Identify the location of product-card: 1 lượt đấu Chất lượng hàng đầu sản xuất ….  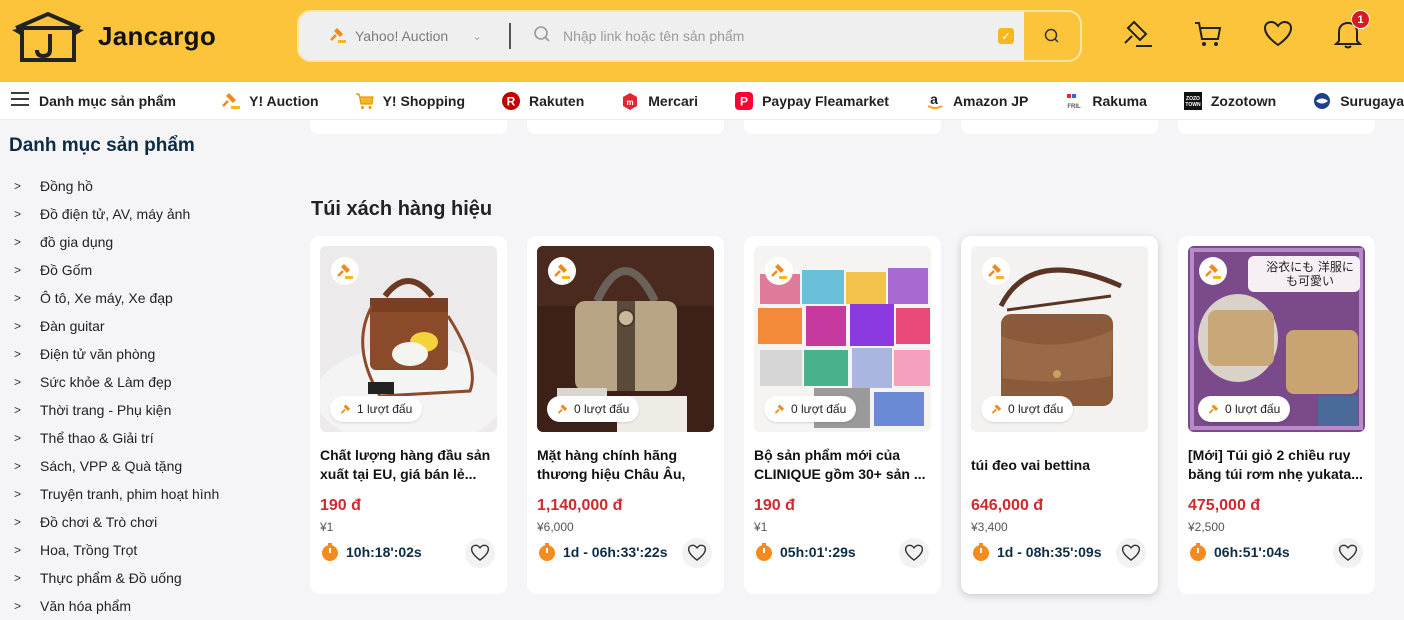
(408, 415).